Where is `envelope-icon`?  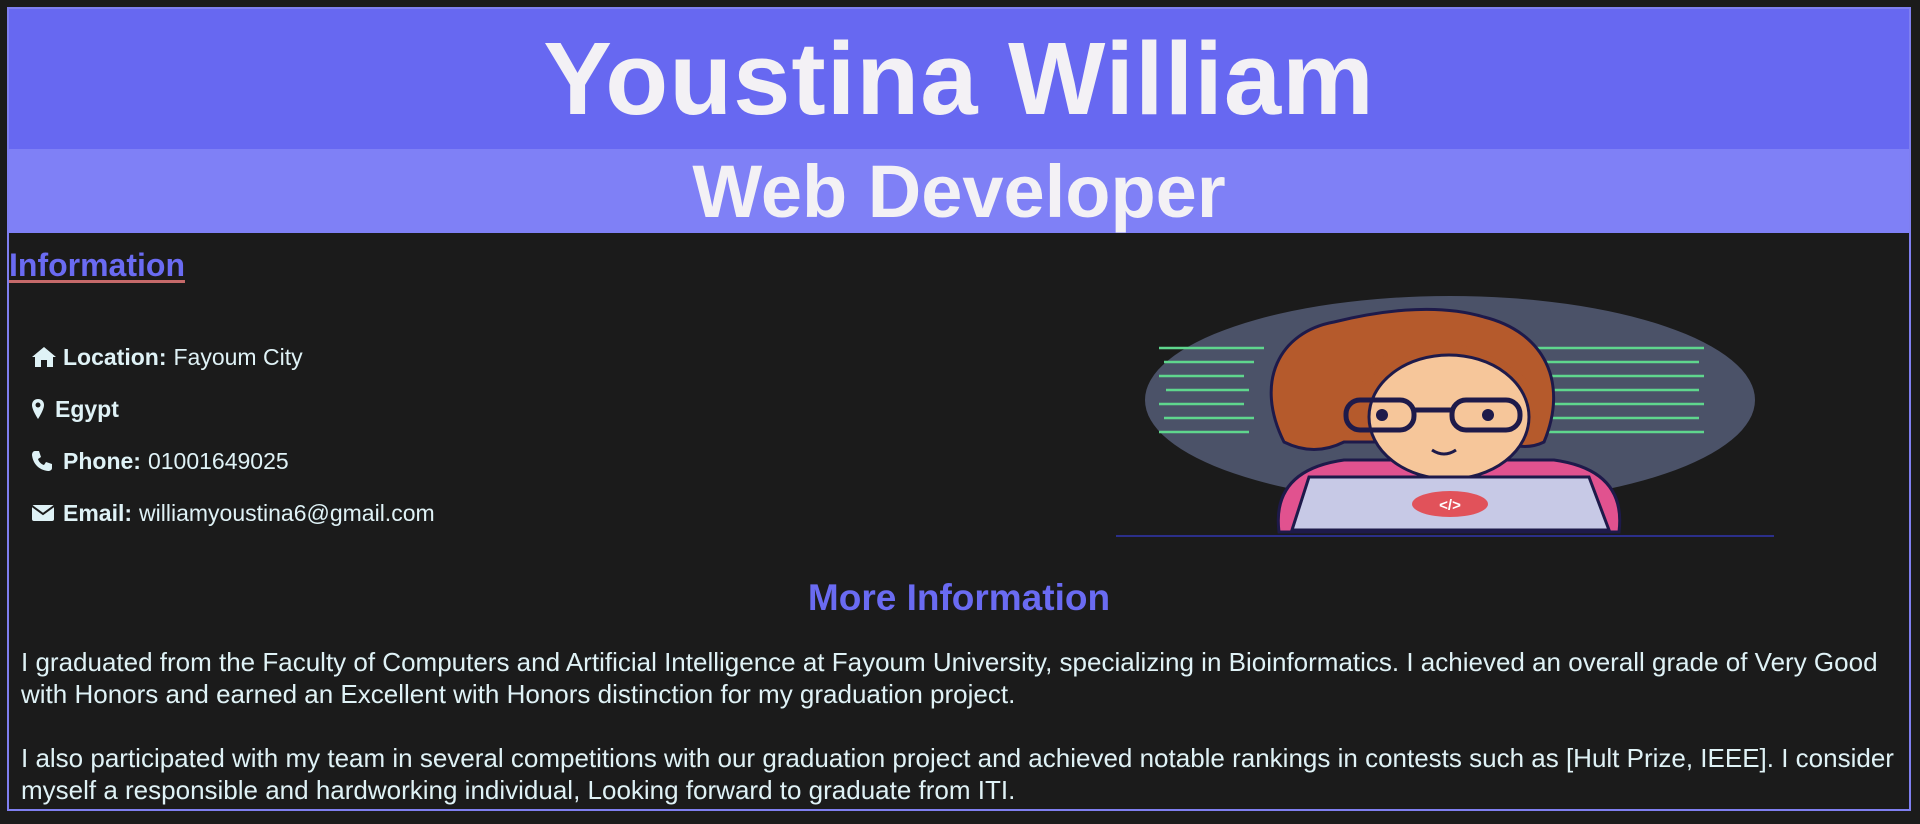 envelope-icon is located at coordinates (44, 513).